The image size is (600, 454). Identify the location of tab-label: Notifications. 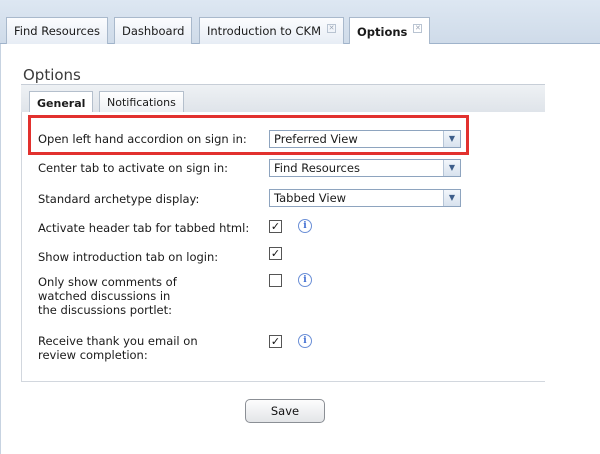
(141, 102).